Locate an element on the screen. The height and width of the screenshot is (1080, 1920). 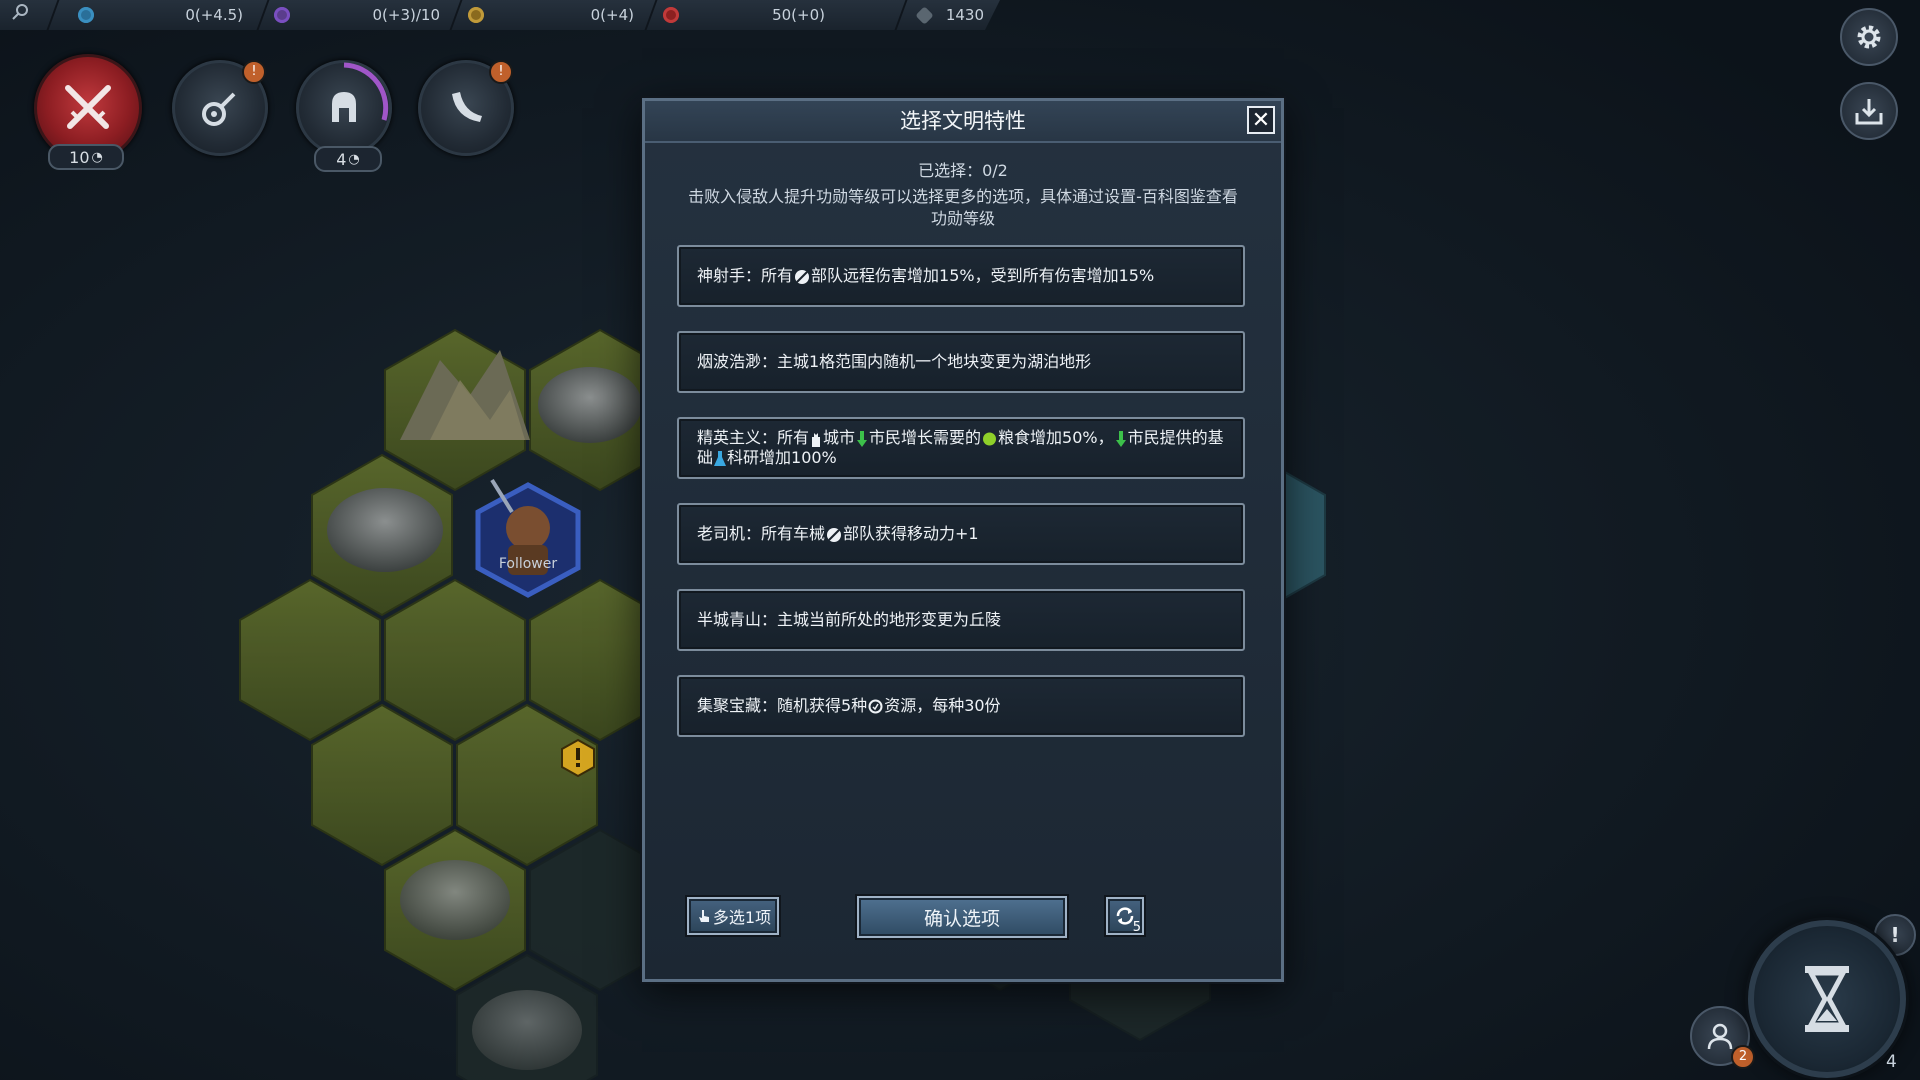
refresh-count: 5 is located at coordinates (1136, 927).